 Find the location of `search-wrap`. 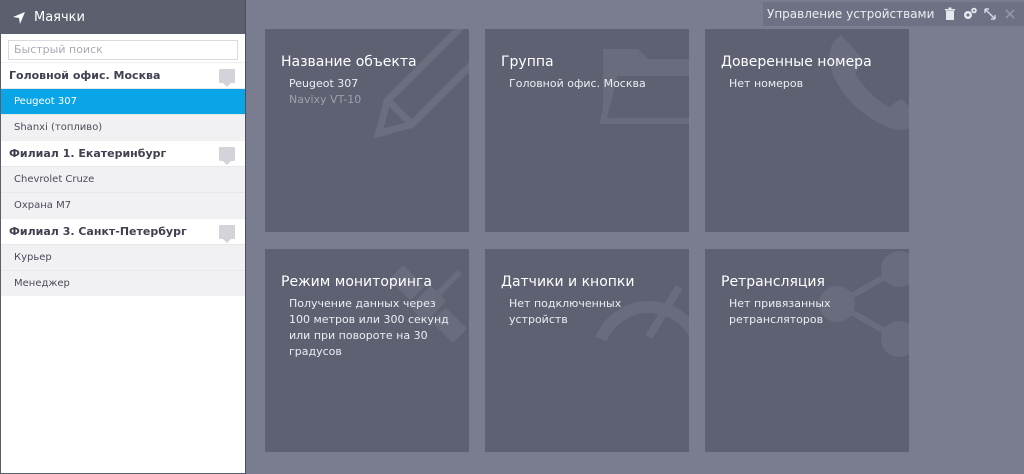

search-wrap is located at coordinates (123, 48).